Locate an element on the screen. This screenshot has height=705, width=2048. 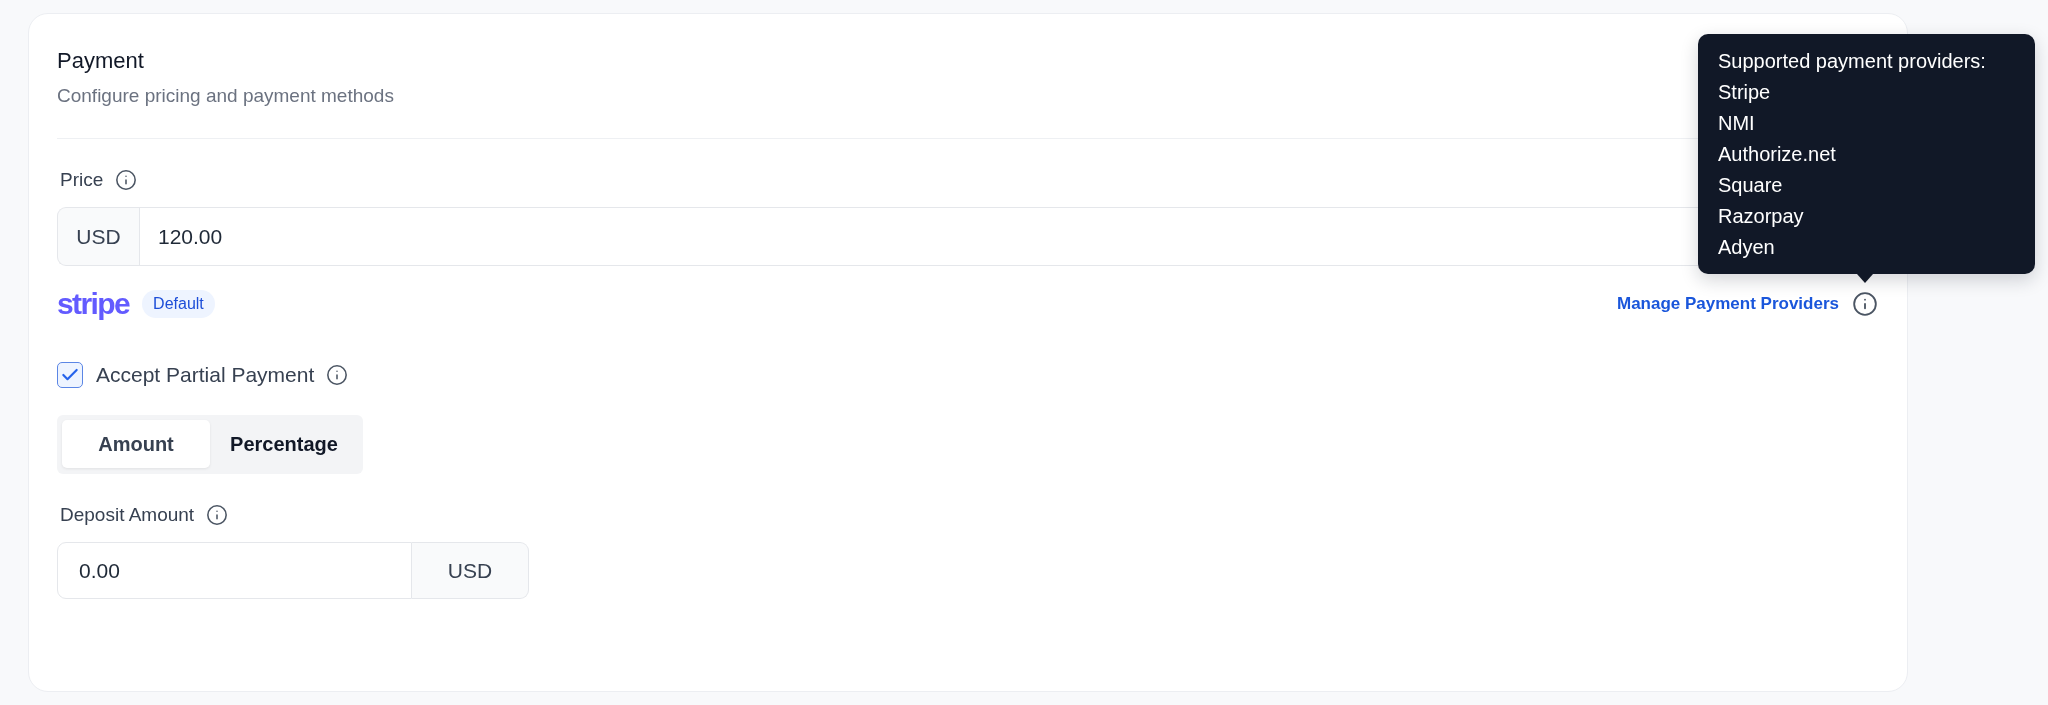
checkbox is located at coordinates (70, 375).